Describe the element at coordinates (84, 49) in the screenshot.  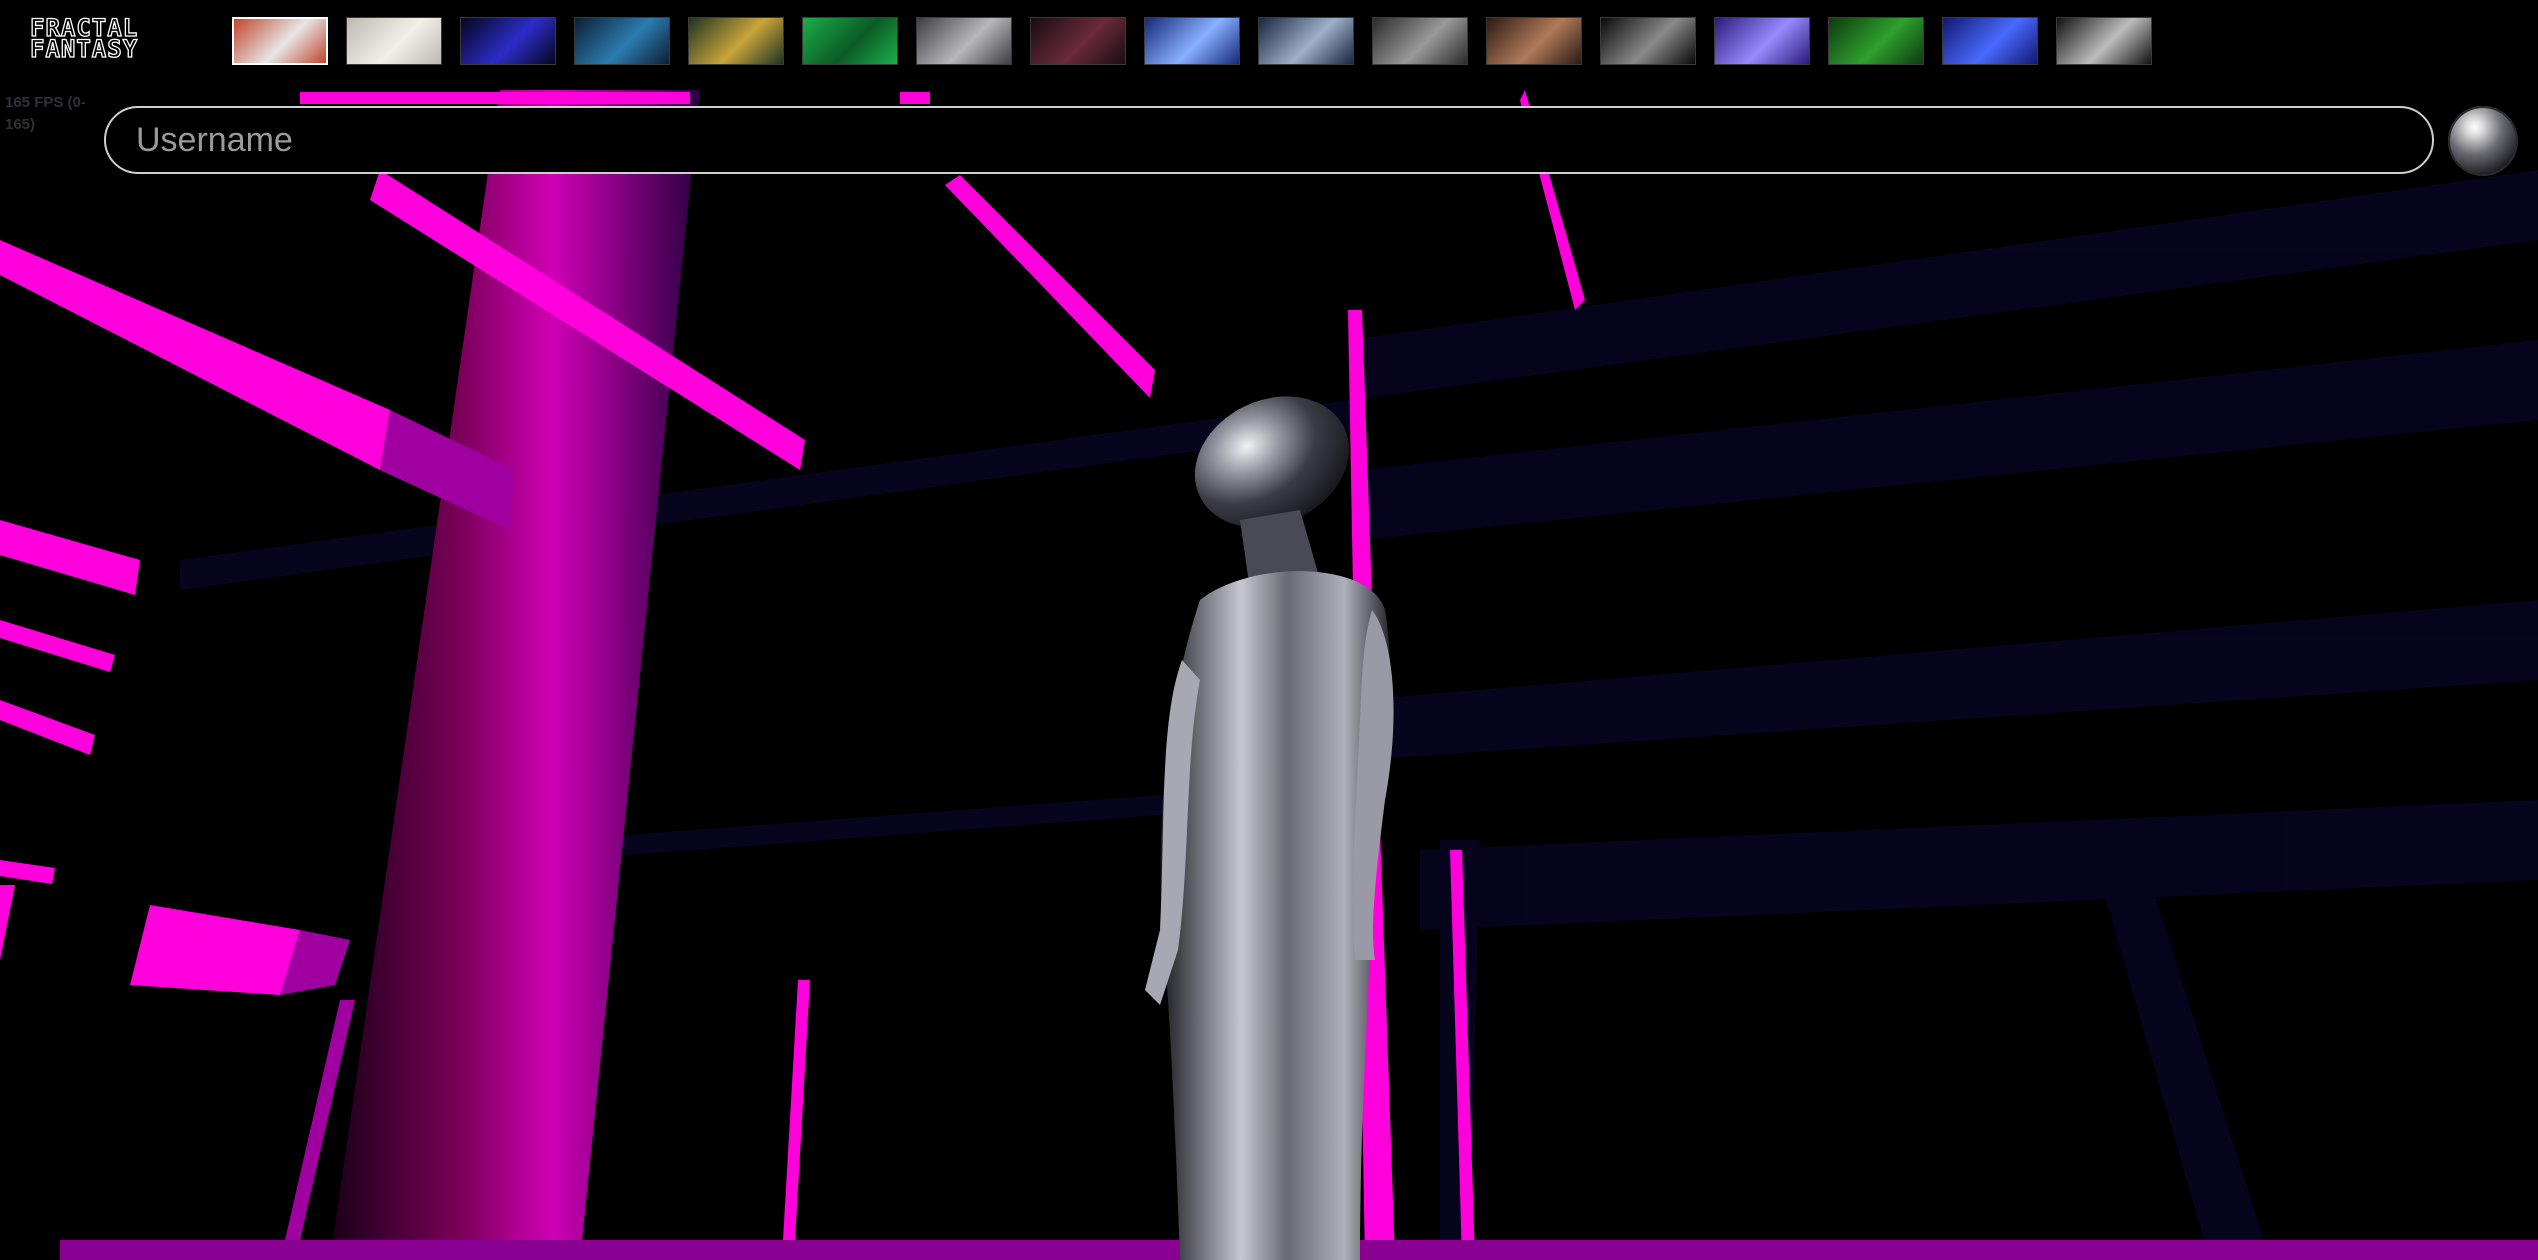
I see `logo-line-2: FANTASY` at that location.